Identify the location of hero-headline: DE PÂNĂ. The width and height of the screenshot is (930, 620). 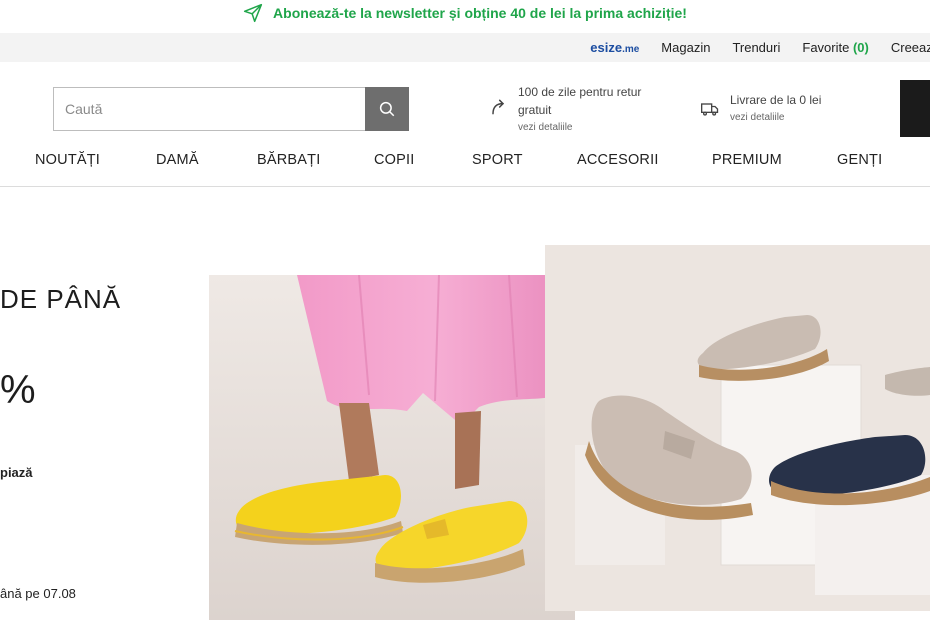
(61, 299).